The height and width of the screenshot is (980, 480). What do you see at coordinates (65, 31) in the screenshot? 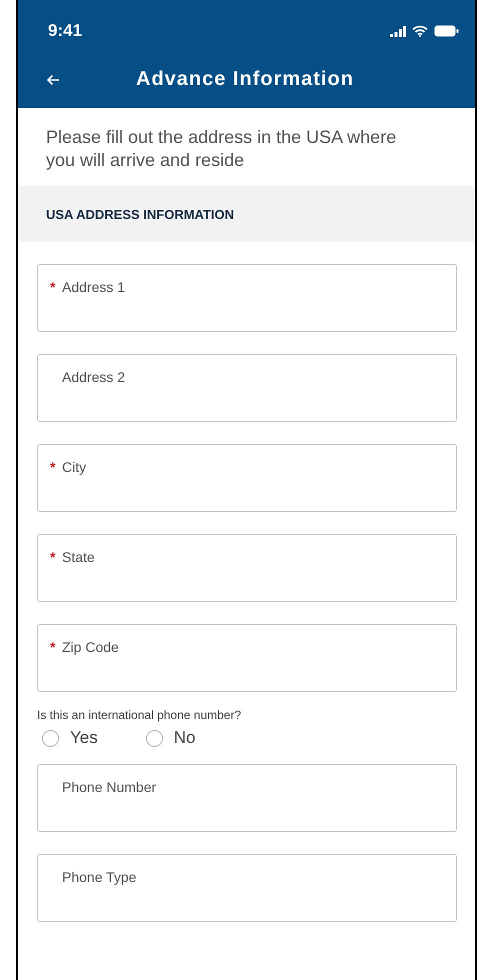
I see `status-time: 9:41` at bounding box center [65, 31].